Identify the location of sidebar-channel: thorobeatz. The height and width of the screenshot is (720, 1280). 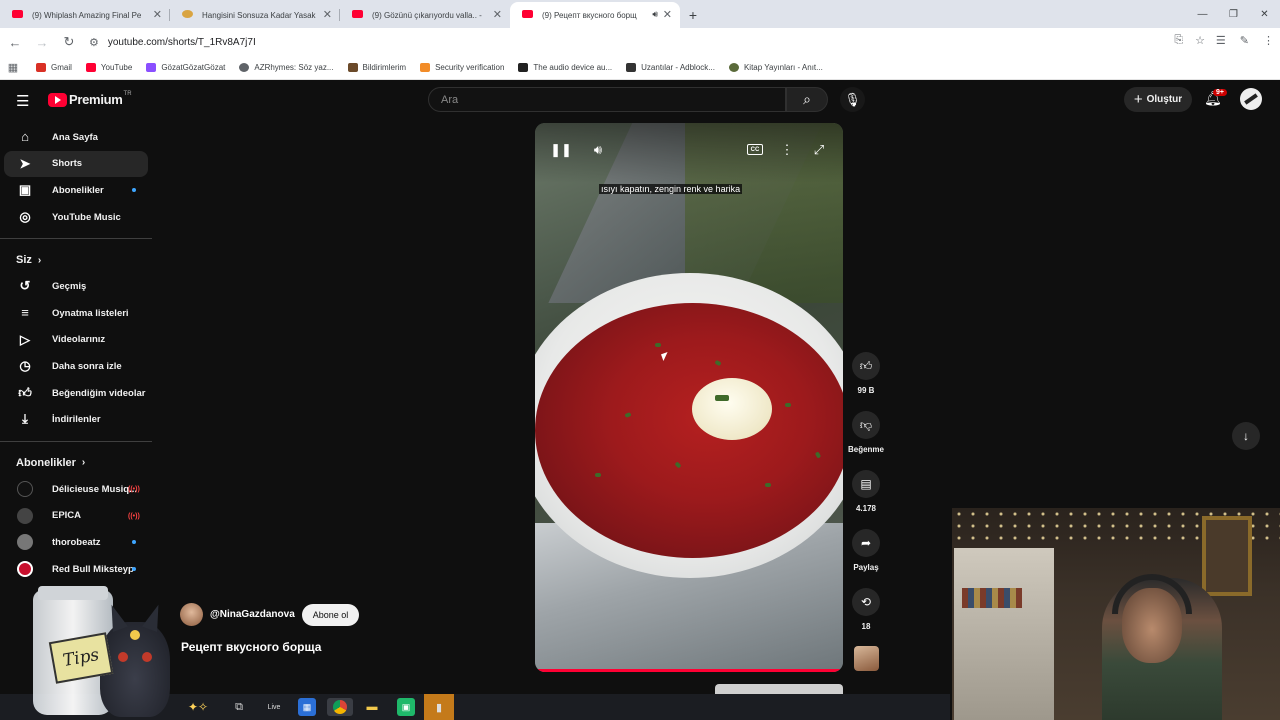
(76, 542).